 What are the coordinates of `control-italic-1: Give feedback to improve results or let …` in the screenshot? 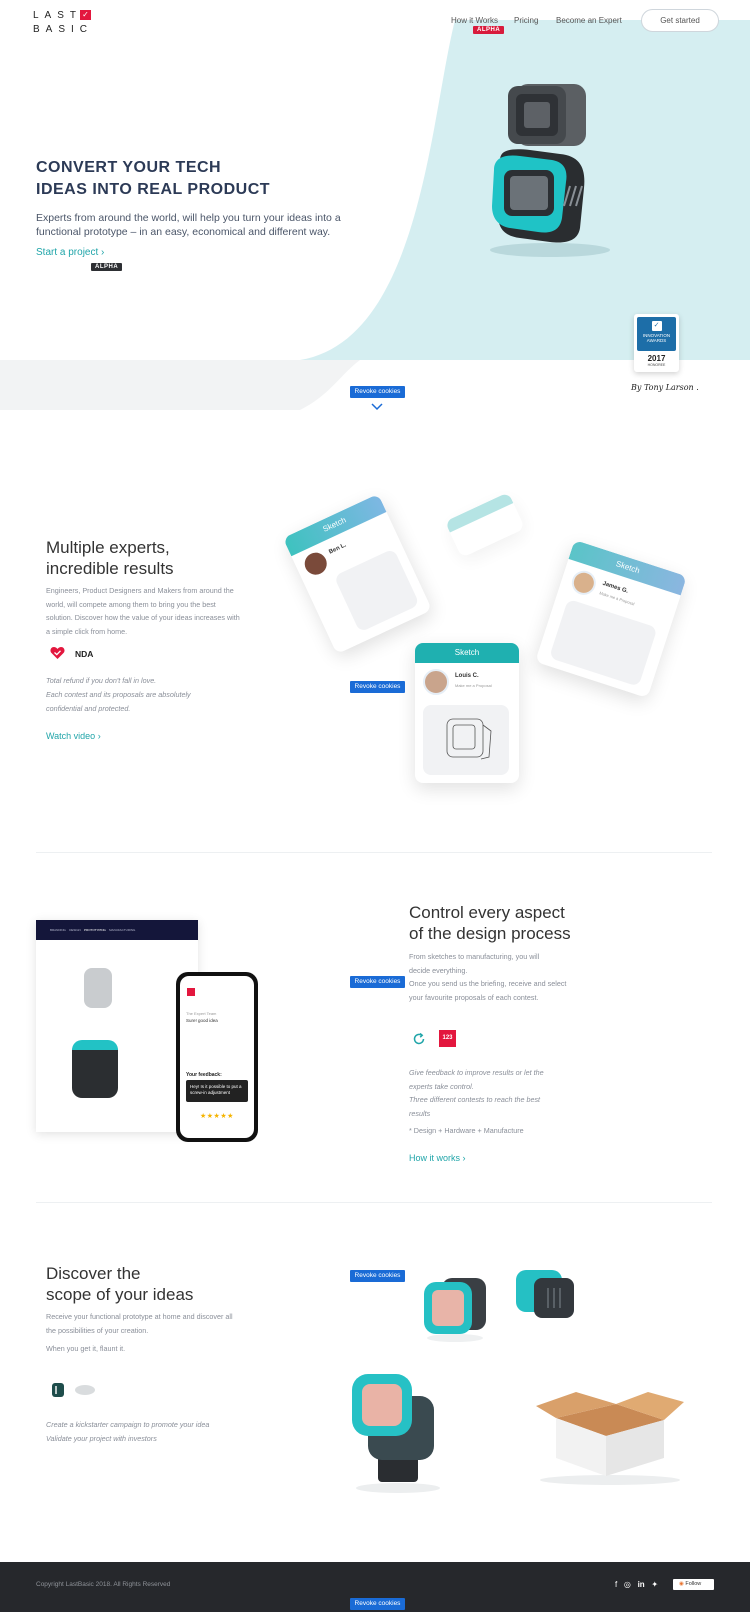 It's located at (476, 1079).